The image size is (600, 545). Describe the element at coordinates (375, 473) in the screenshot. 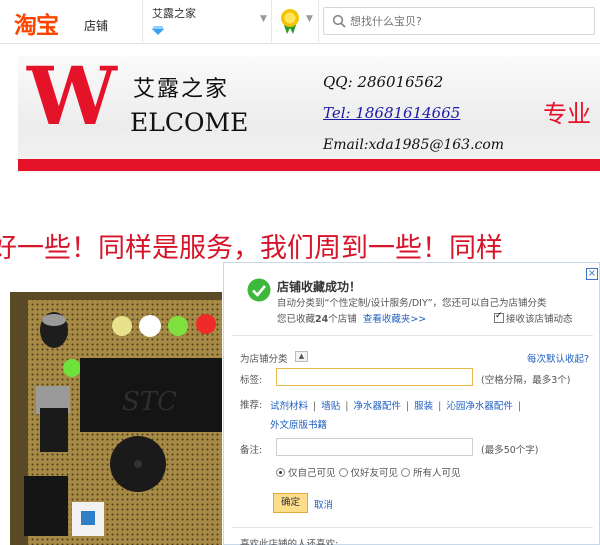

I see `visibility-label-friends: 仅好友可见` at that location.